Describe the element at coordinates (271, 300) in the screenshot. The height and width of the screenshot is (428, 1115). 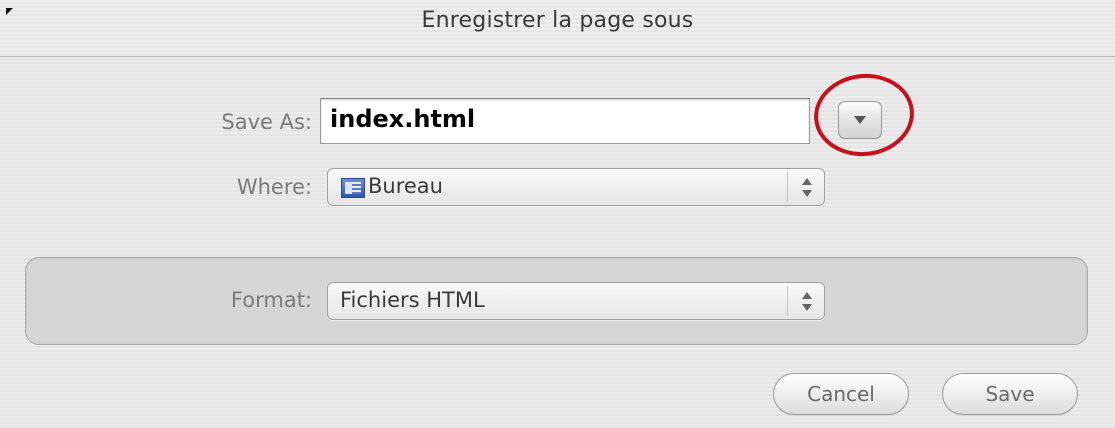
I see `format-label: Format:` at that location.